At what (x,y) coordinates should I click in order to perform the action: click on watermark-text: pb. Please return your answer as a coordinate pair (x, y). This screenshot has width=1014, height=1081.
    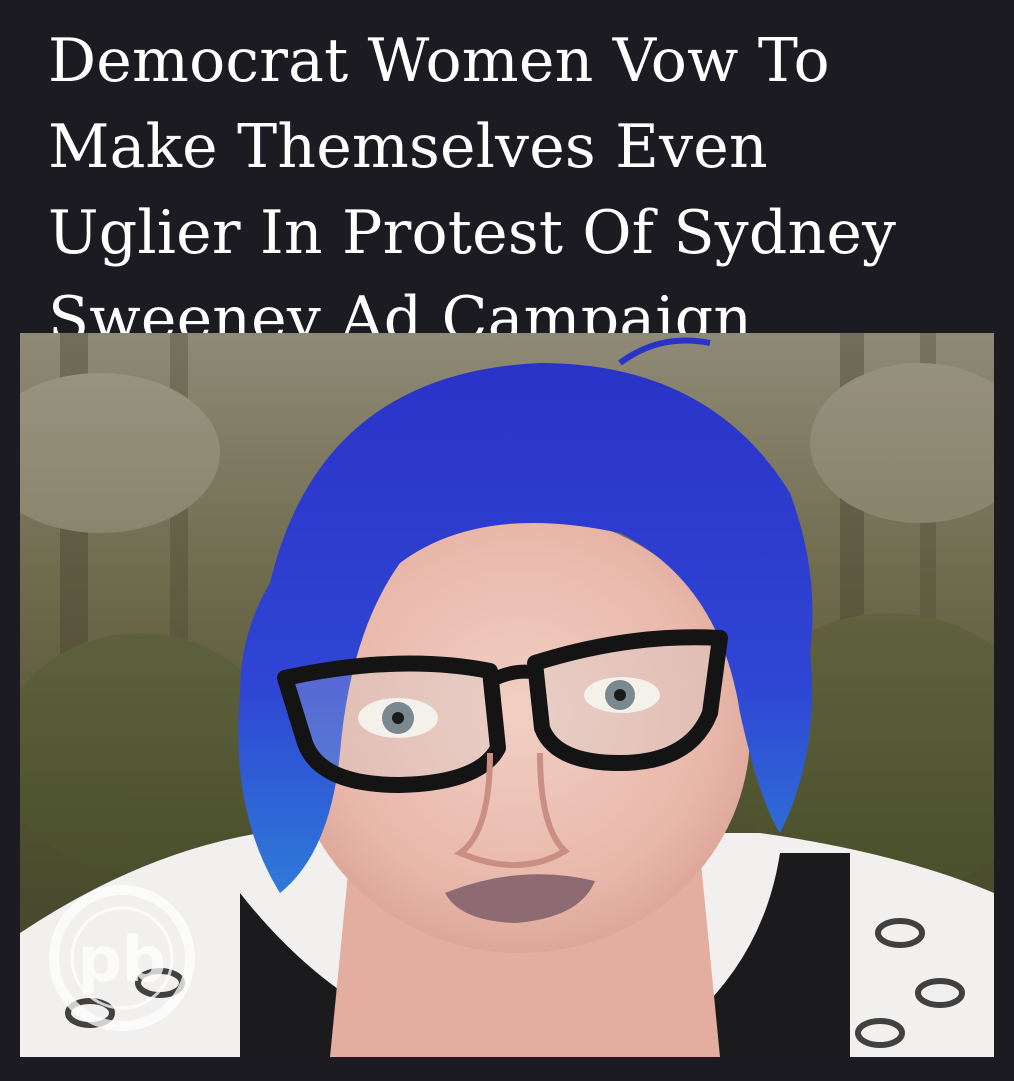
    Looking at the image, I should click on (122, 959).